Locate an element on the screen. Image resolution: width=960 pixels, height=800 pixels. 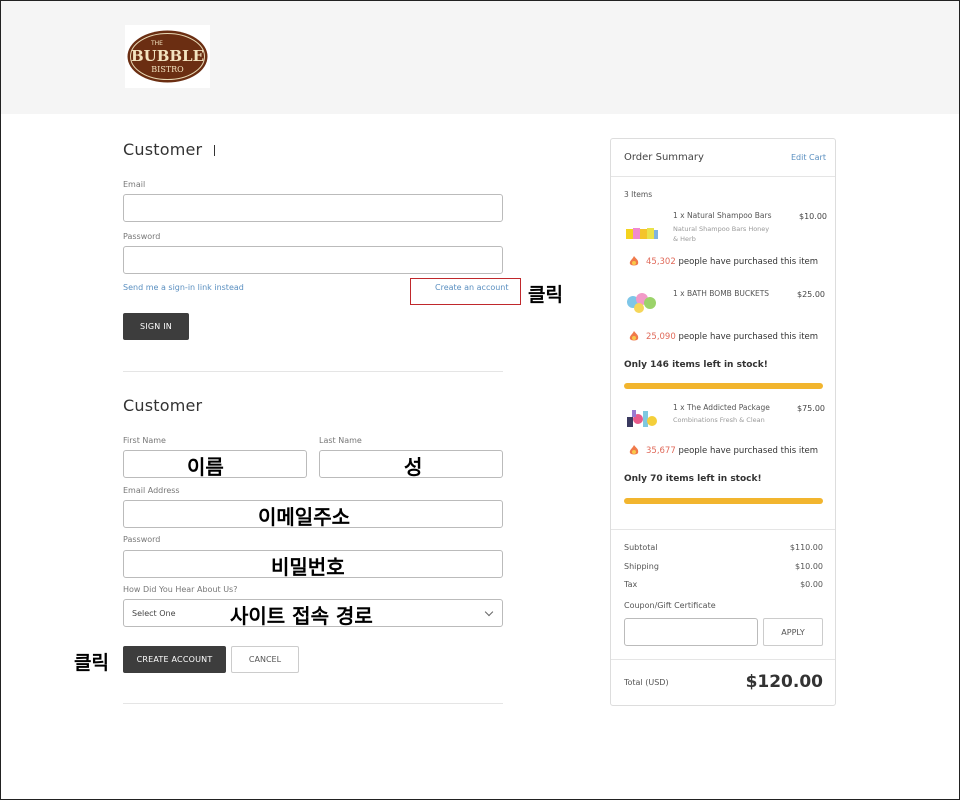
stock-warning: Only 146 items left in stock! is located at coordinates (696, 365).